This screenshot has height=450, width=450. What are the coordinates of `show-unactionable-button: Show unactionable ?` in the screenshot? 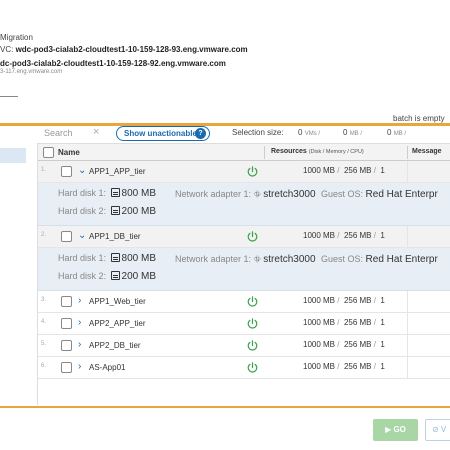 It's located at (163, 133).